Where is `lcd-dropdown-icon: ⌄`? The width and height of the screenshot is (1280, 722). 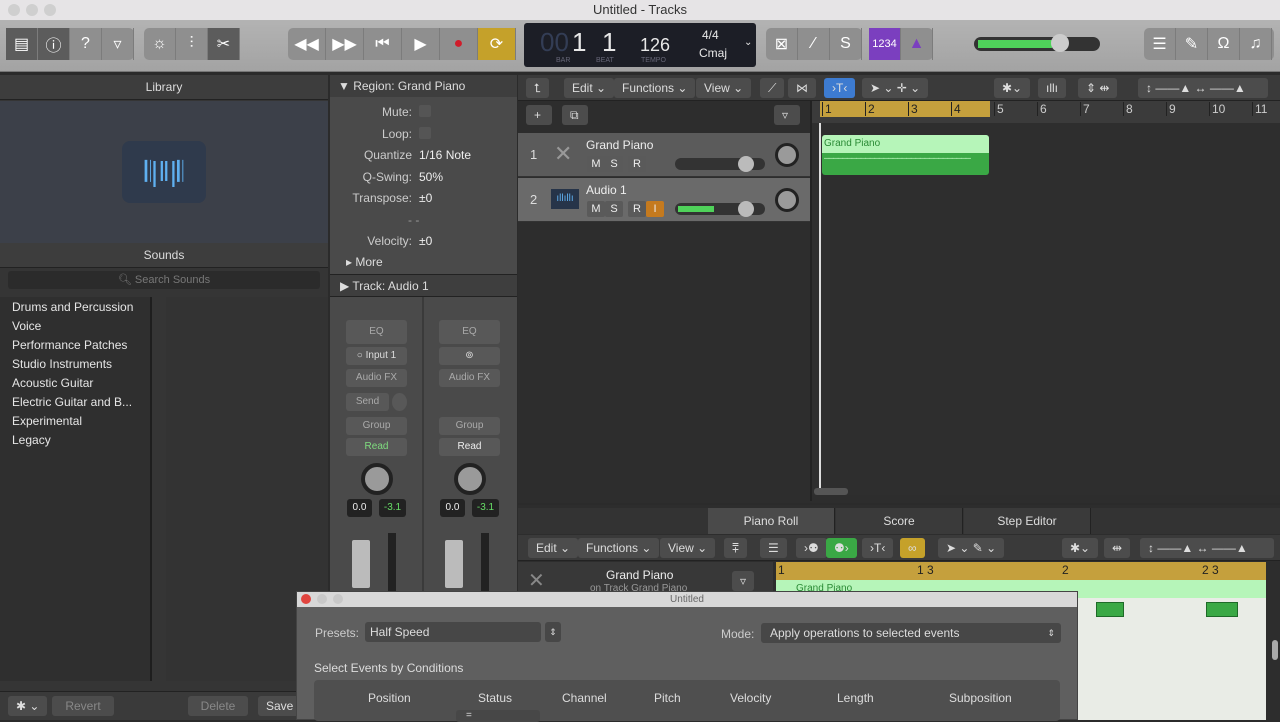
lcd-dropdown-icon: ⌄ is located at coordinates (748, 42).